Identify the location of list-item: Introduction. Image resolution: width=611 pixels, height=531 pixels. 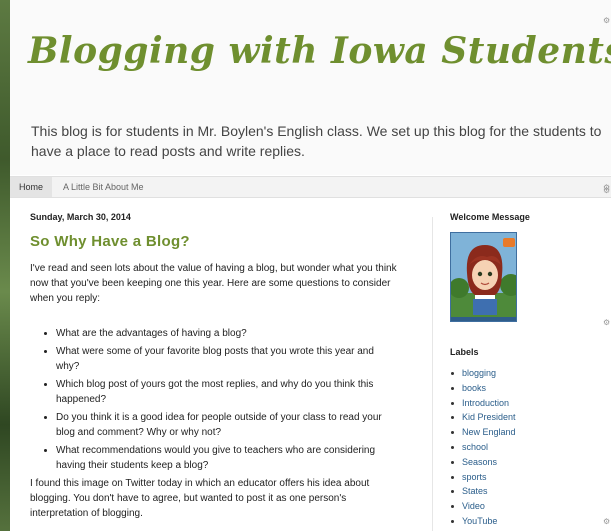
(525, 403).